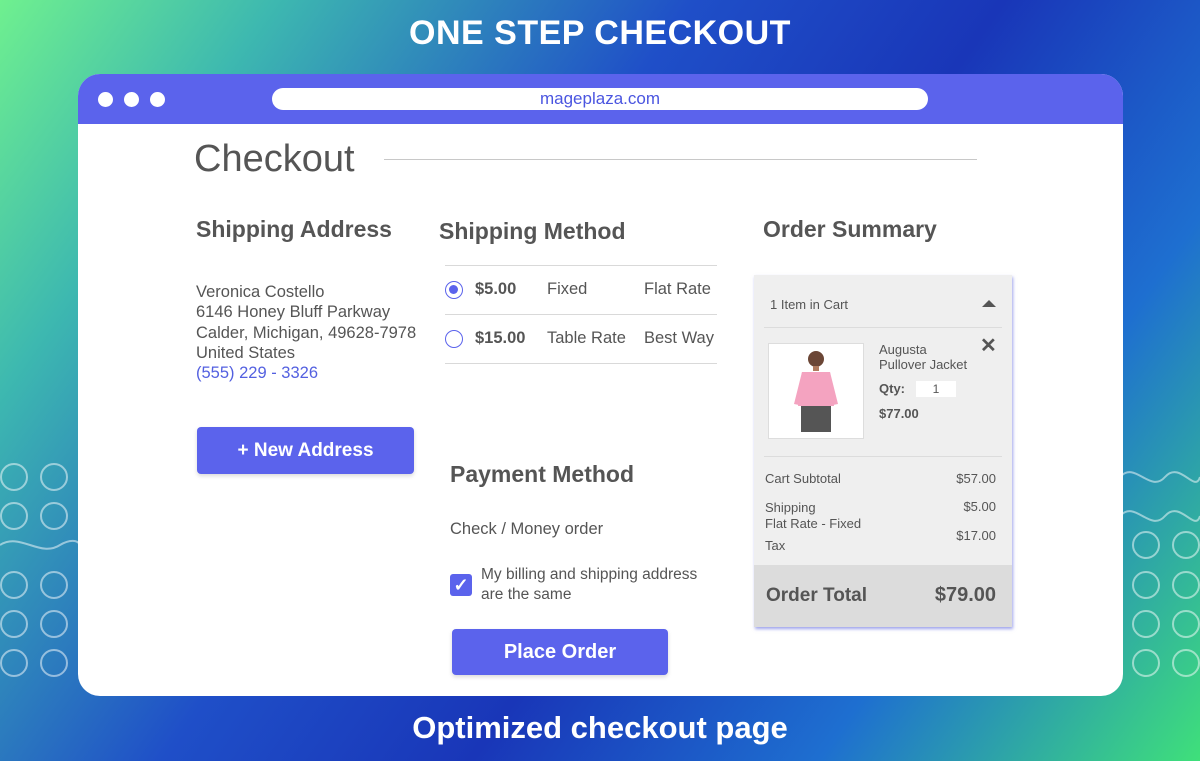 Image resolution: width=1200 pixels, height=761 pixels. What do you see at coordinates (246, 352) in the screenshot?
I see `address-country: United States` at bounding box center [246, 352].